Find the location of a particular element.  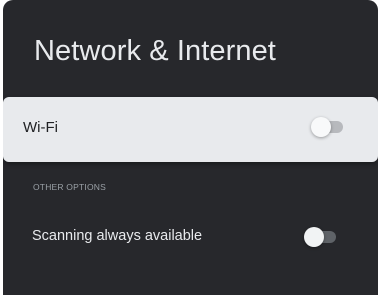

scanning-toggle is located at coordinates (320, 237).